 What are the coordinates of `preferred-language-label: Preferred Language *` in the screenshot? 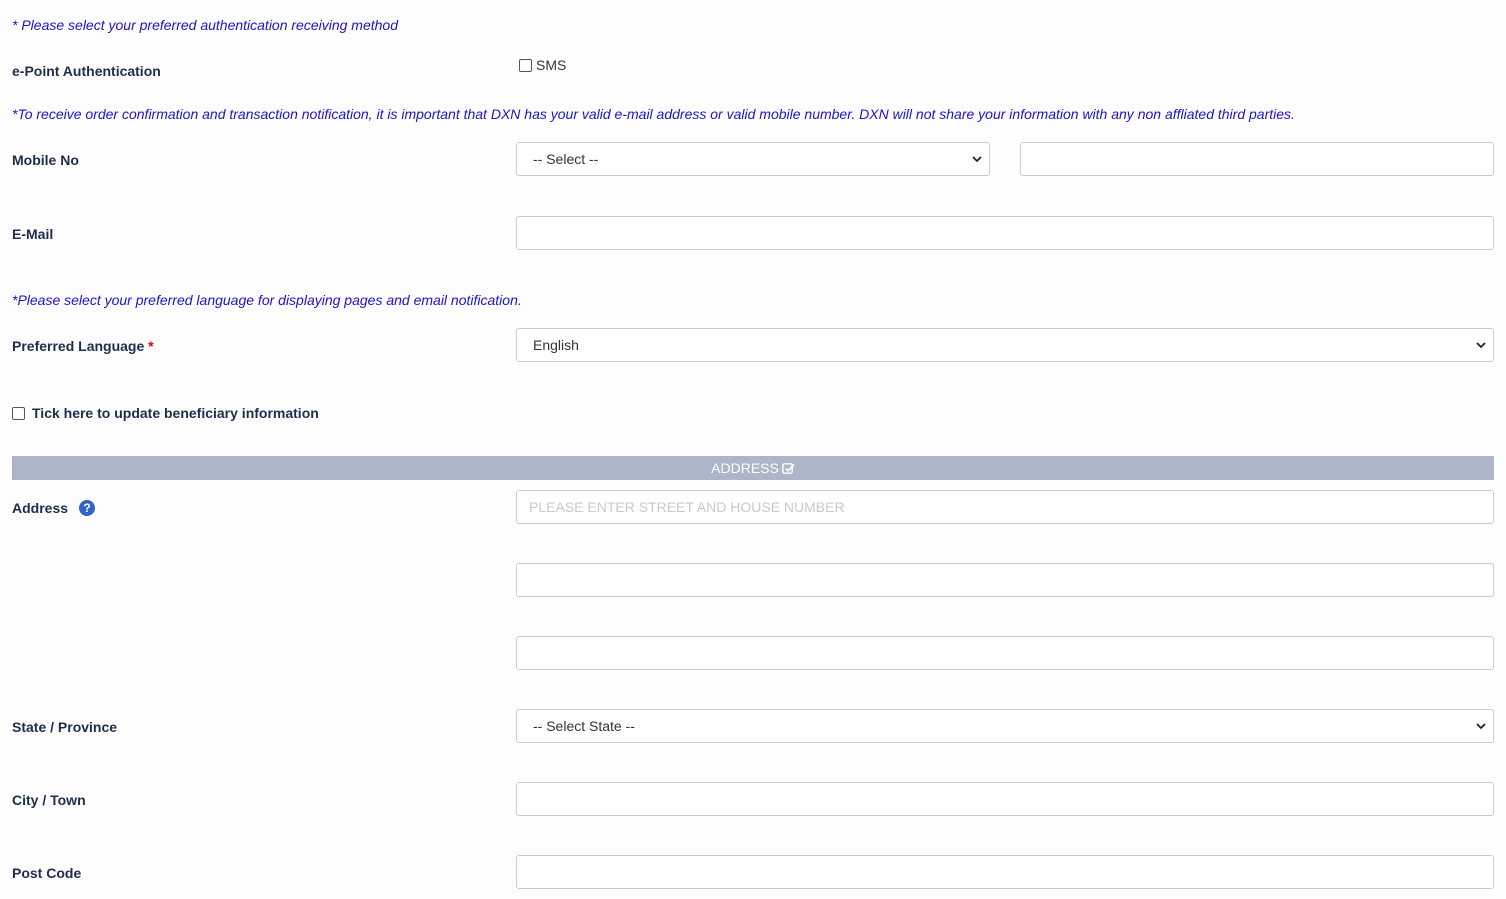 It's located at (83, 346).